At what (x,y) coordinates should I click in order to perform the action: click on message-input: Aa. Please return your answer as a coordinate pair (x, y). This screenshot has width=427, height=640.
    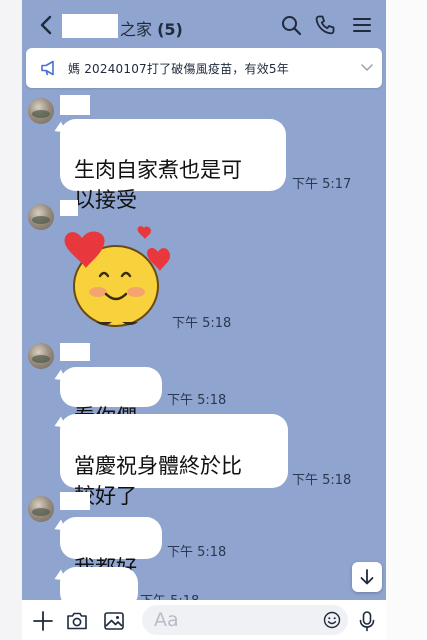
    Looking at the image, I should click on (245, 620).